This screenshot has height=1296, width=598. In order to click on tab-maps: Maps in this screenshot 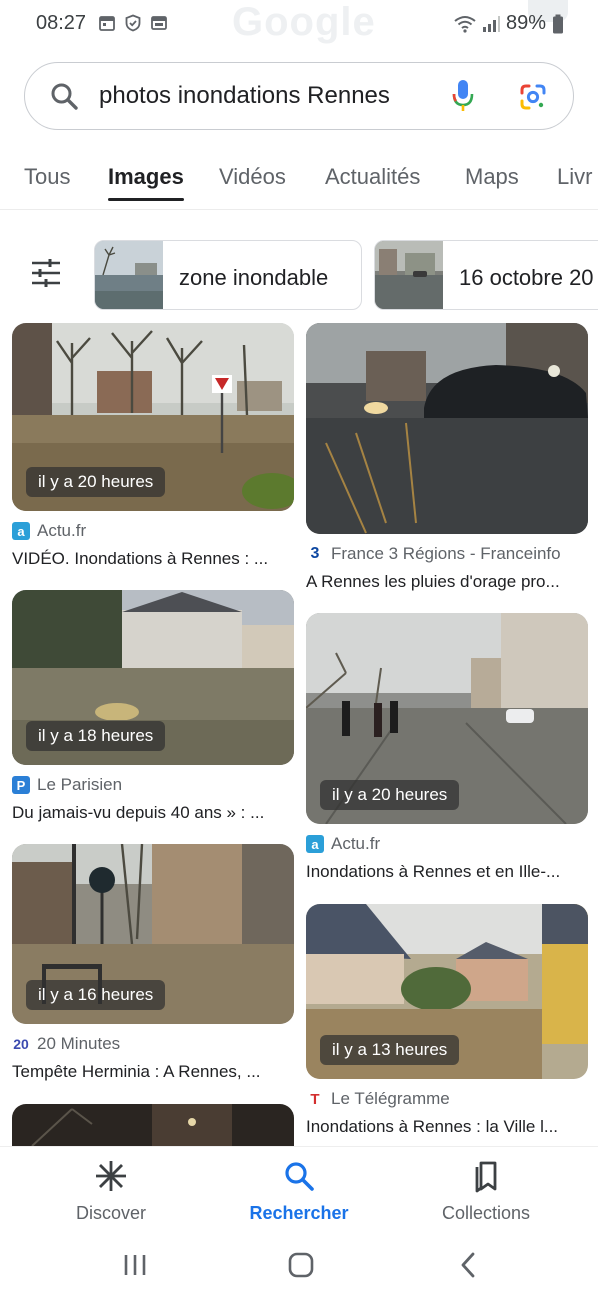, I will do `click(492, 177)`.